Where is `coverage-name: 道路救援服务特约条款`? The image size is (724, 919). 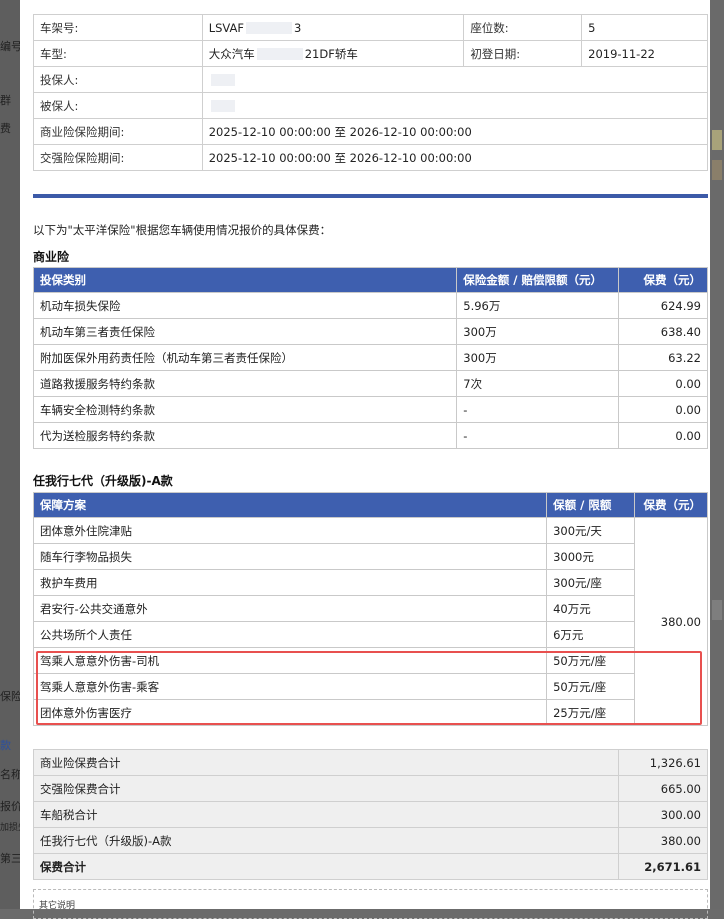 coverage-name: 道路救援服务特约条款 is located at coordinates (245, 383).